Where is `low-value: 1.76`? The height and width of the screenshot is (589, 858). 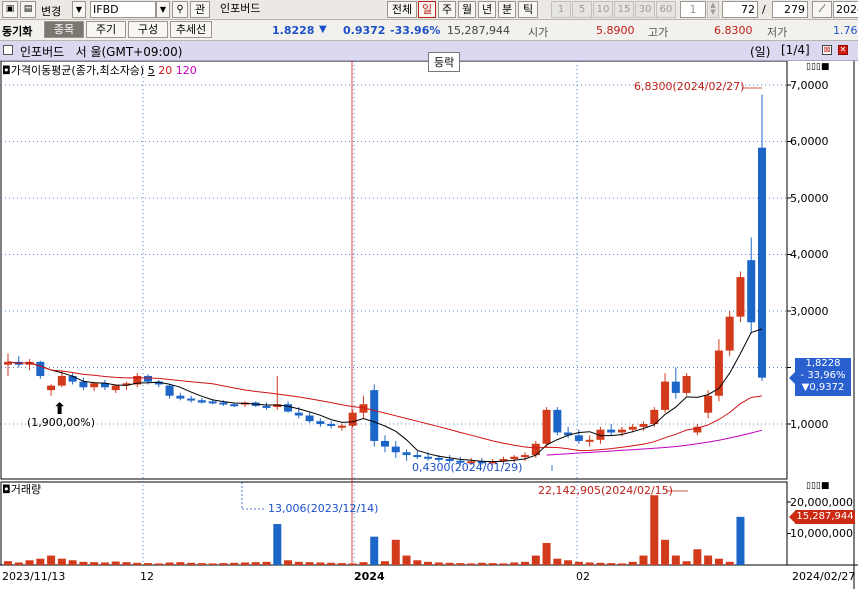 low-value: 1.76 is located at coordinates (845, 30).